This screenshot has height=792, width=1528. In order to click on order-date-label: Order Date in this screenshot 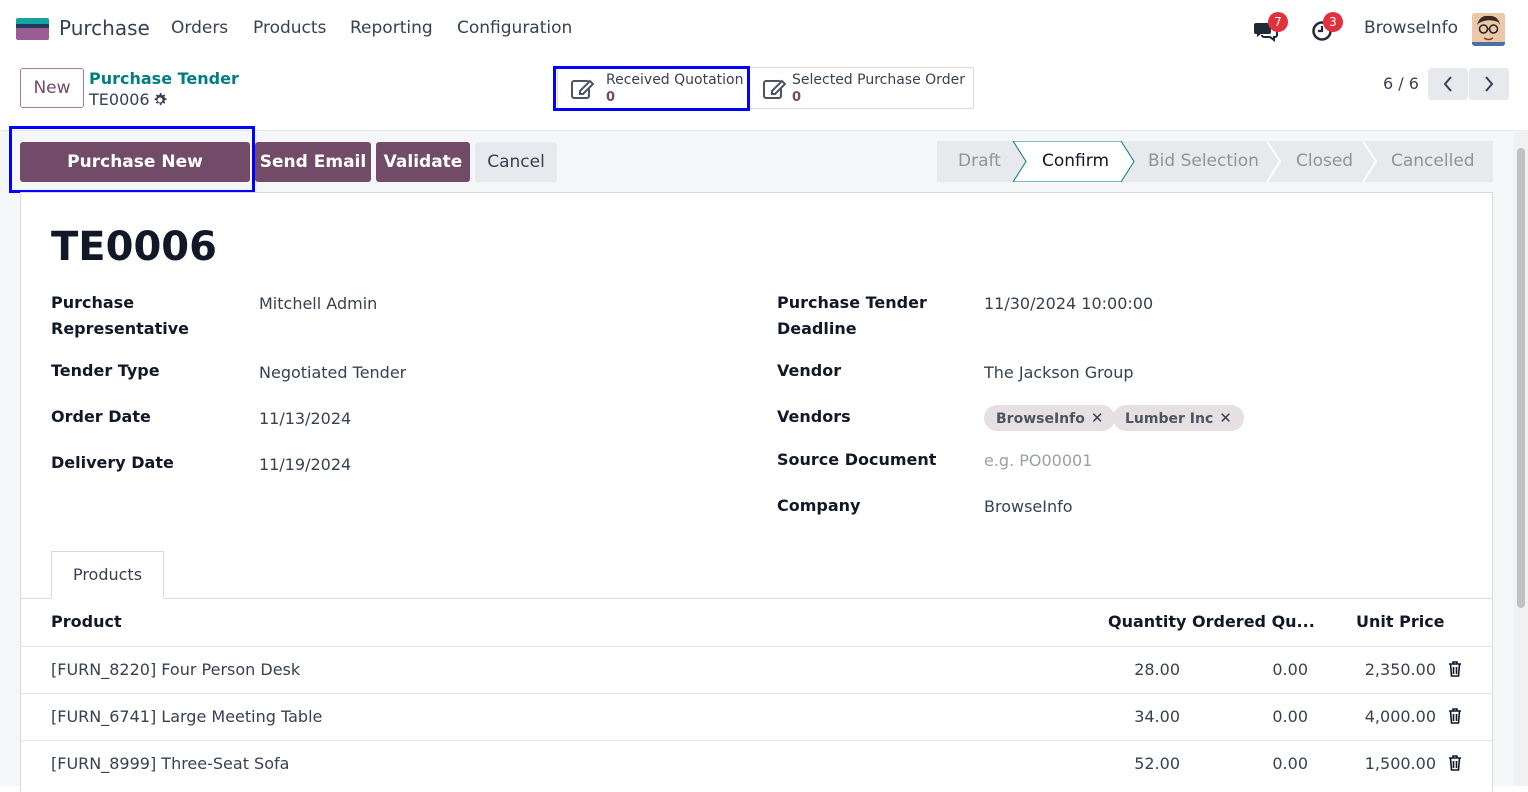, I will do `click(101, 416)`.